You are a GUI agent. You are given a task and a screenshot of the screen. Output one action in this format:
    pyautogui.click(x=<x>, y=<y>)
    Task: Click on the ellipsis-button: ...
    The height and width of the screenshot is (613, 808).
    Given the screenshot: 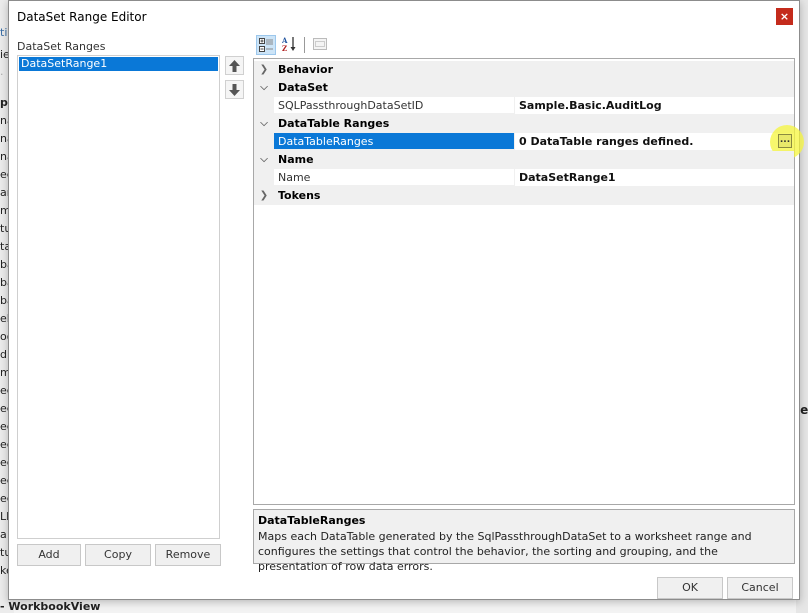 What is the action you would take?
    pyautogui.click(x=785, y=141)
    